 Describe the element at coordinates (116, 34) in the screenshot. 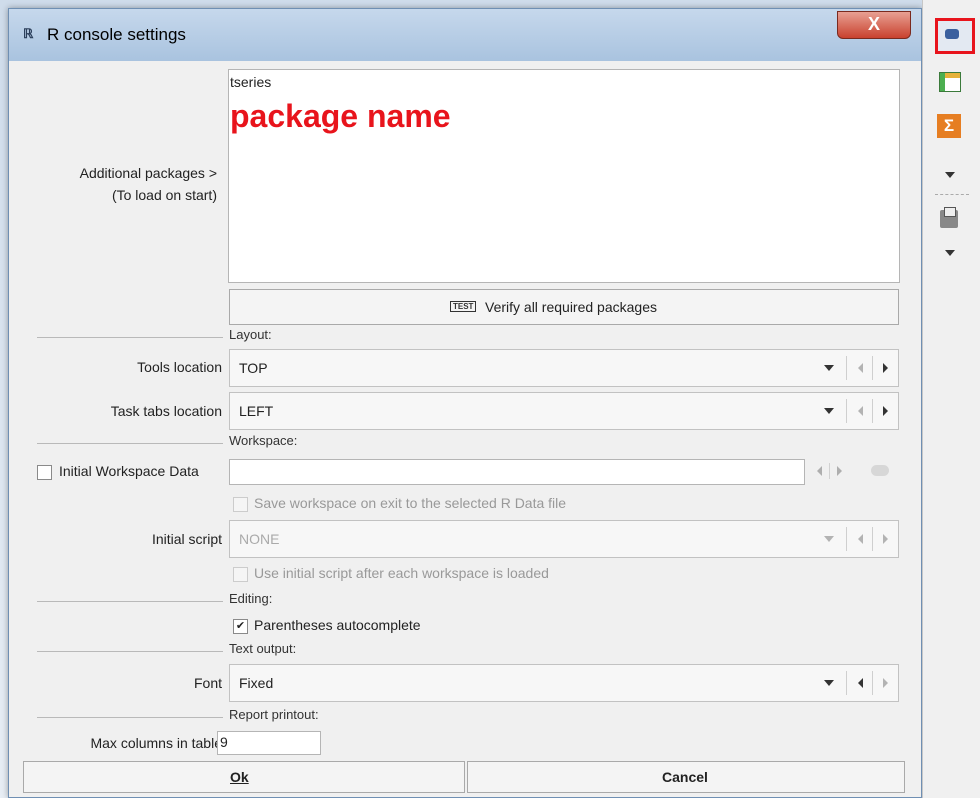

I see `dialog-title: R console settings` at that location.